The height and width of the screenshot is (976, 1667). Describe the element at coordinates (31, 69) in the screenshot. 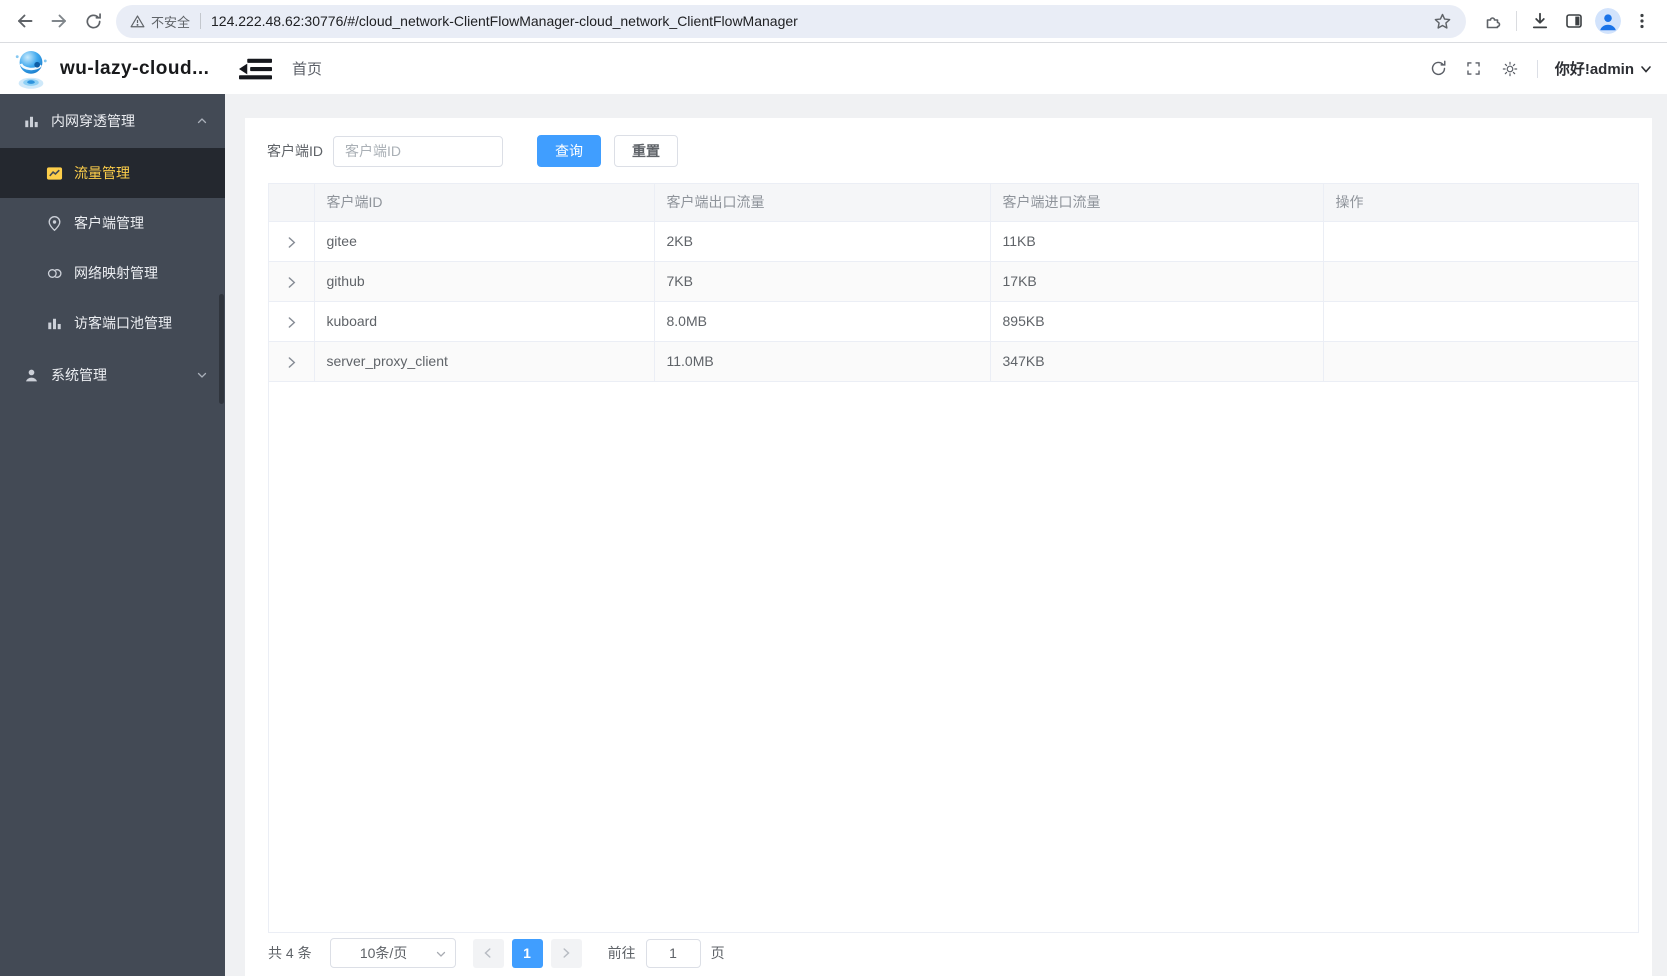

I see `robot-logo-icon` at that location.